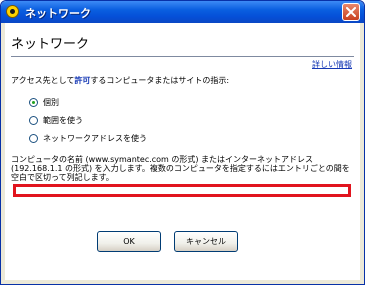 The image size is (365, 285). What do you see at coordinates (95, 138) in the screenshot?
I see `radio-label: ネットワークアドレスを使う` at bounding box center [95, 138].